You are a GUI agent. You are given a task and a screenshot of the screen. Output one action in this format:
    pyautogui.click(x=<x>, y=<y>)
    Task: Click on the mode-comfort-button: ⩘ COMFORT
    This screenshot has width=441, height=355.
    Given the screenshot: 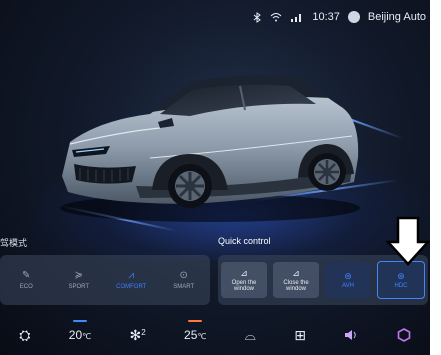 What is the action you would take?
    pyautogui.click(x=131, y=280)
    